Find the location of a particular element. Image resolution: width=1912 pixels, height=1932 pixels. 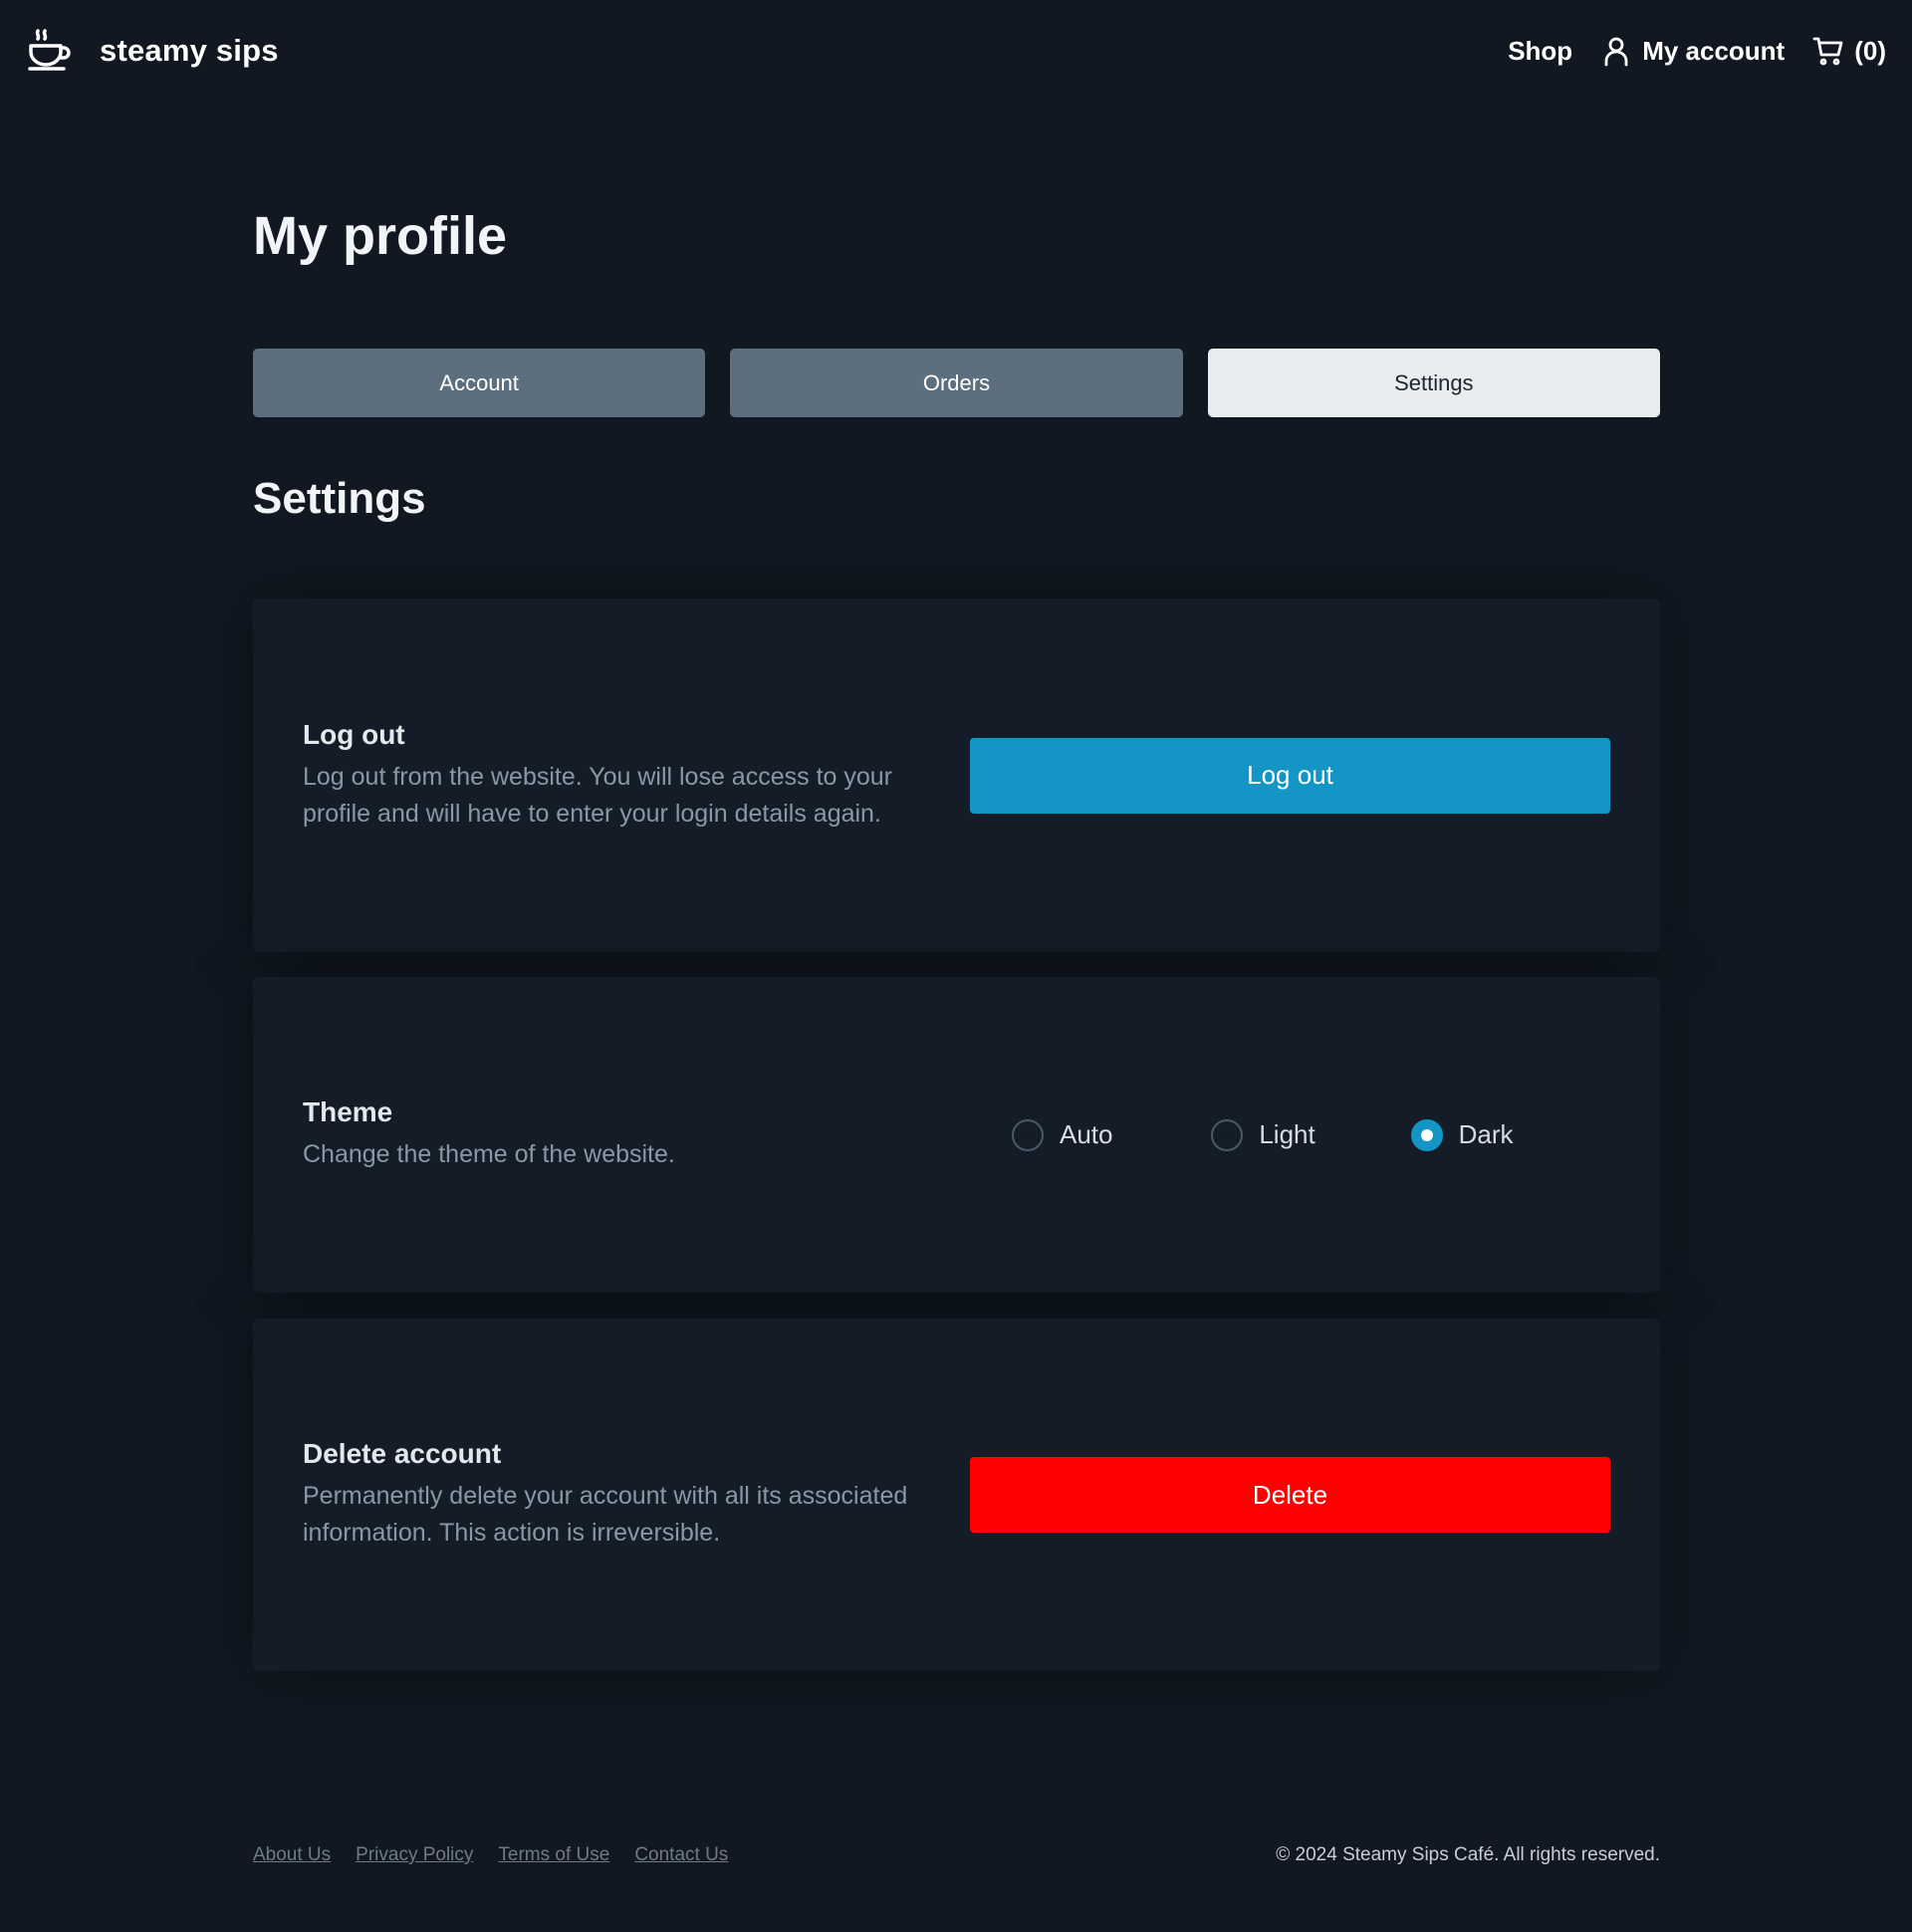

radio-auto is located at coordinates (1028, 1135).